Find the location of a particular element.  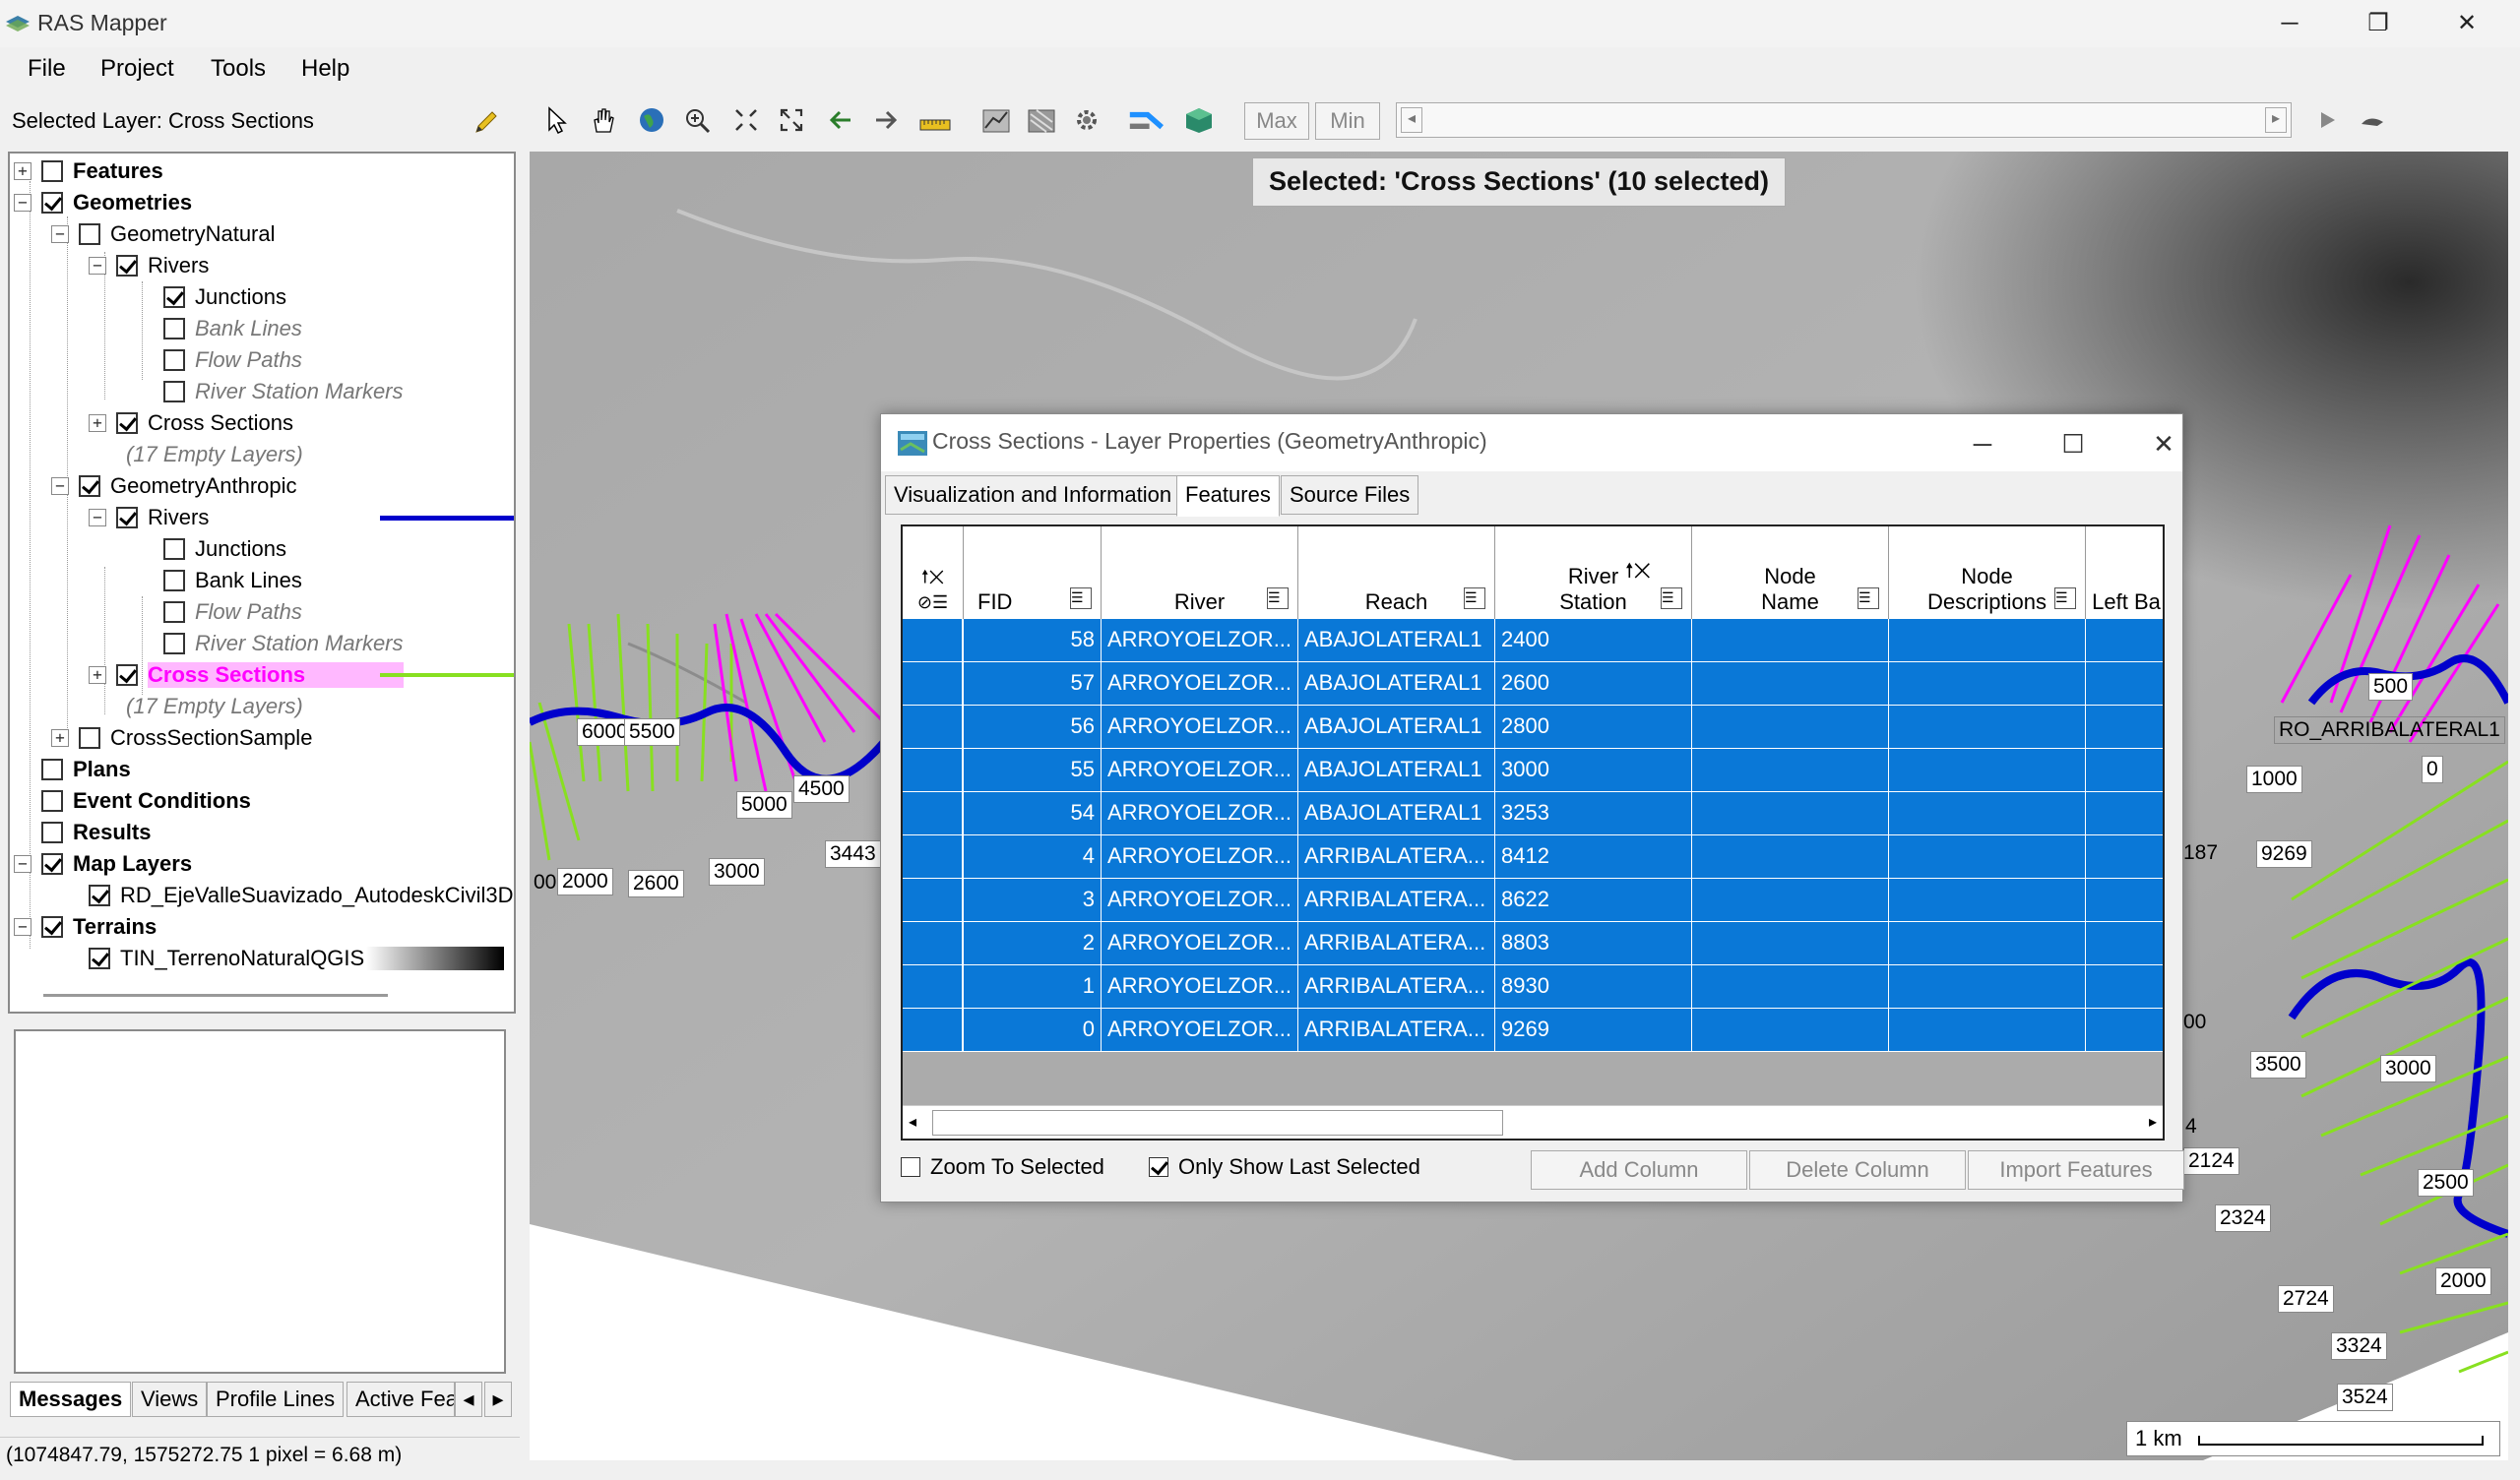

delete-column-button: Delete Column is located at coordinates (1857, 1170).